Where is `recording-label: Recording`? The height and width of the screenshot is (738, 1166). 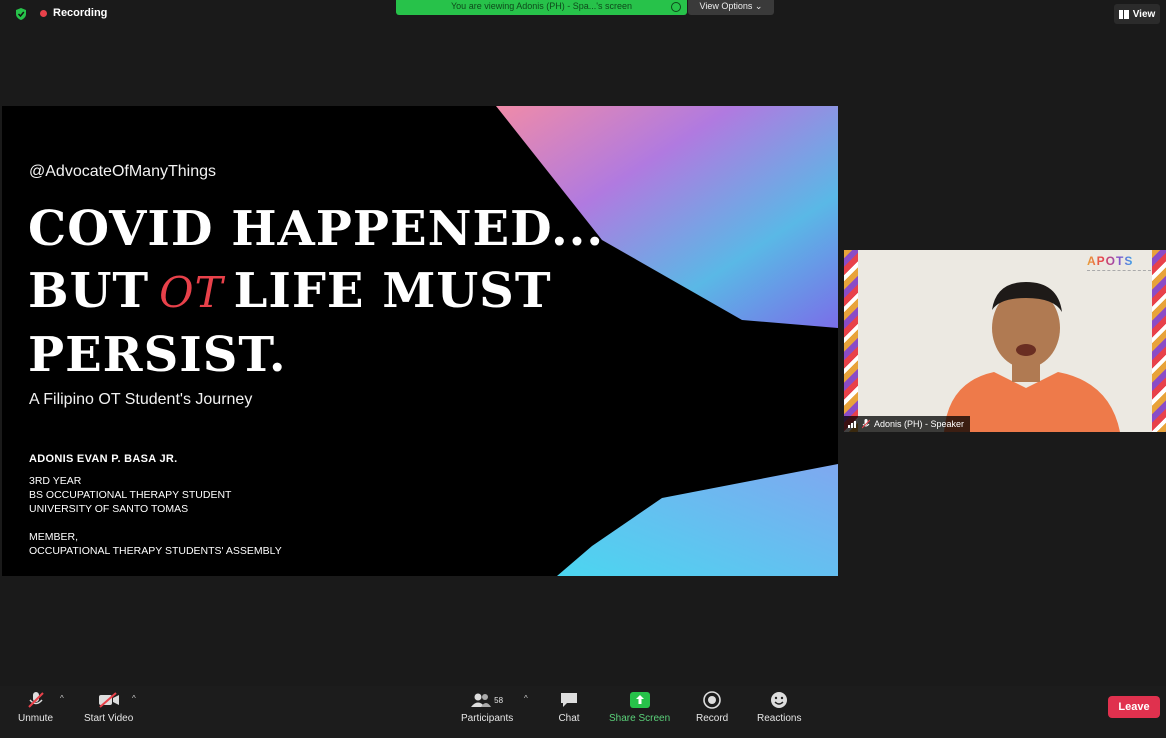
recording-label: Recording is located at coordinates (80, 13).